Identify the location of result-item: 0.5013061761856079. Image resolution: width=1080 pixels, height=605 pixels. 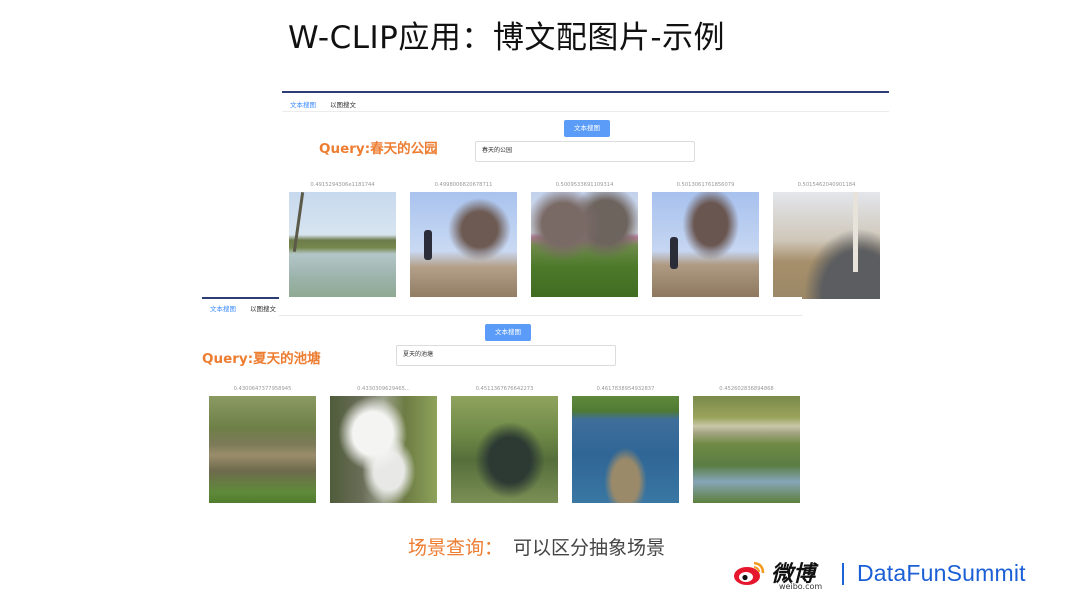
(705, 239).